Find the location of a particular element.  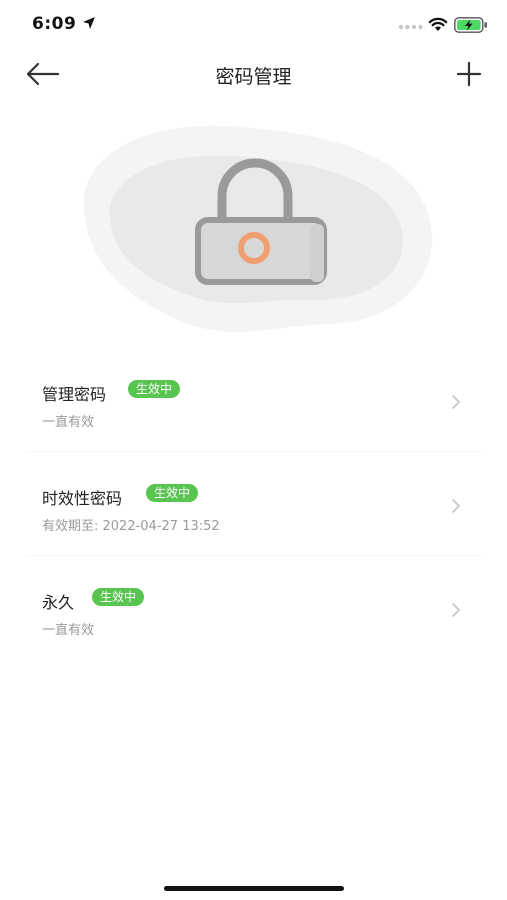

location-arrow-icon is located at coordinates (89, 23).